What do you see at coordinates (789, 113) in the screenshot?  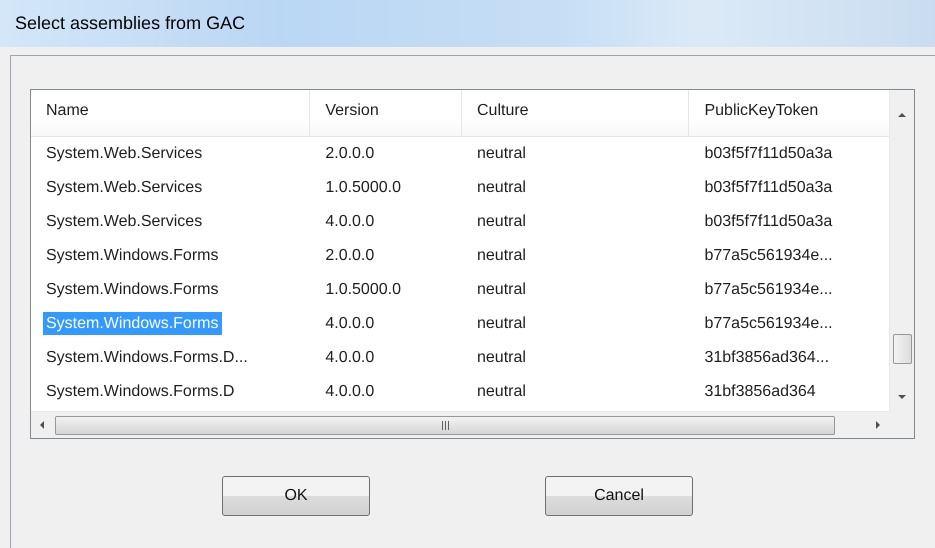 I see `column-header: PublicKeyToken` at bounding box center [789, 113].